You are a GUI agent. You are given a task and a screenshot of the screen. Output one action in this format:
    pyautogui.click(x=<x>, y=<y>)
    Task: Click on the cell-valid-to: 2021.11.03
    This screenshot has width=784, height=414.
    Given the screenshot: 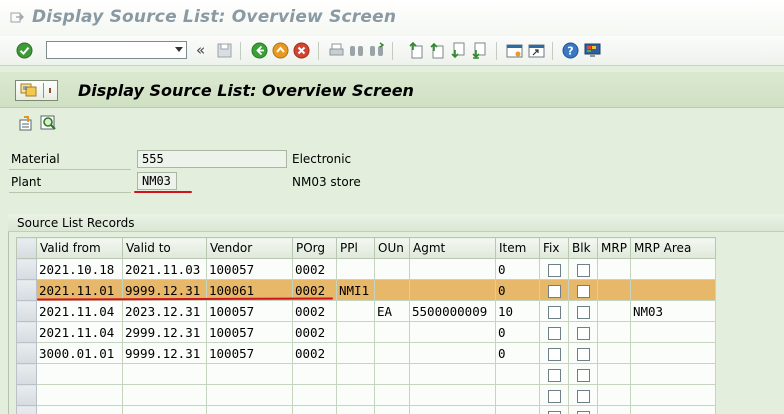 What is the action you would take?
    pyautogui.click(x=164, y=269)
    